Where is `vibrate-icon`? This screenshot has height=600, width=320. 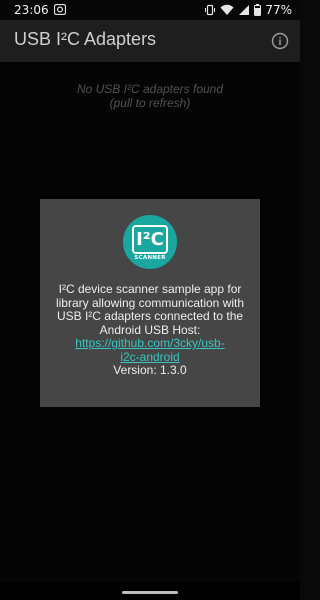 vibrate-icon is located at coordinates (210, 10).